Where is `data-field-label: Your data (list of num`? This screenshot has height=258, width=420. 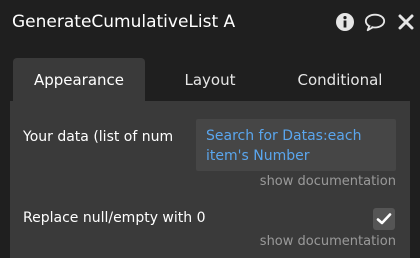
data-field-label: Your data (list of num is located at coordinates (98, 137).